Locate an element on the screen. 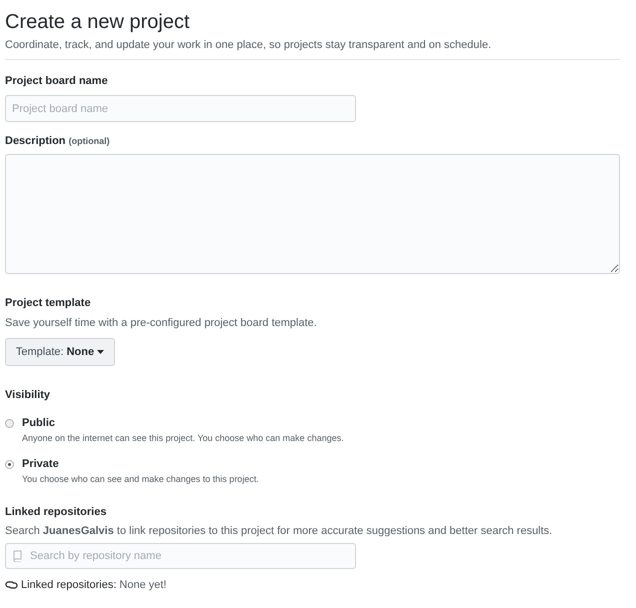 This screenshot has height=608, width=636. option-label: Private is located at coordinates (41, 464).